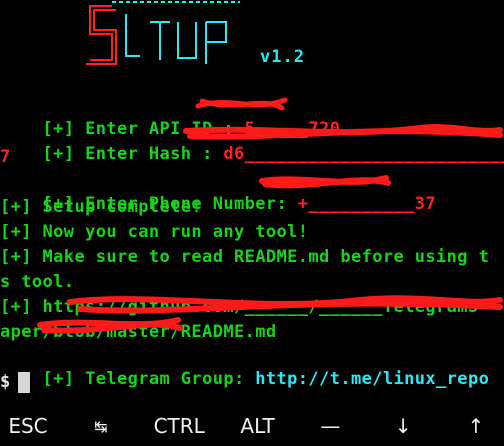 The height and width of the screenshot is (446, 504). I want to click on extra-keys-bar: ESC ↹ CTRL ALT — ↓ ↑, so click(252, 426).